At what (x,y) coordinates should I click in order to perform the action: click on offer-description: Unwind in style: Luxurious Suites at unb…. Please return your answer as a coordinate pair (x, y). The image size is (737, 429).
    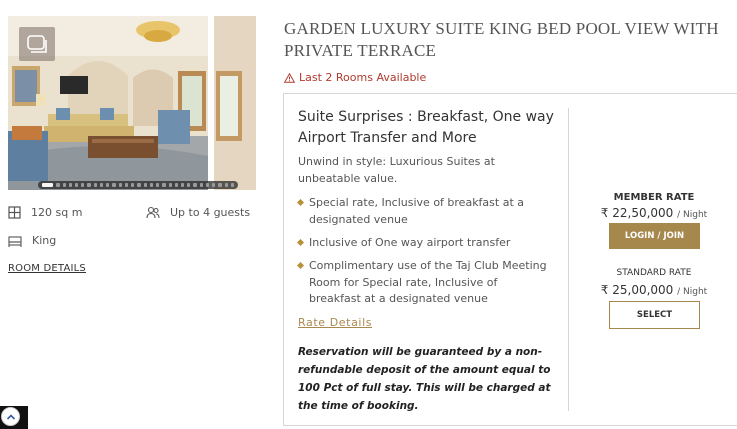
    Looking at the image, I should click on (396, 170).